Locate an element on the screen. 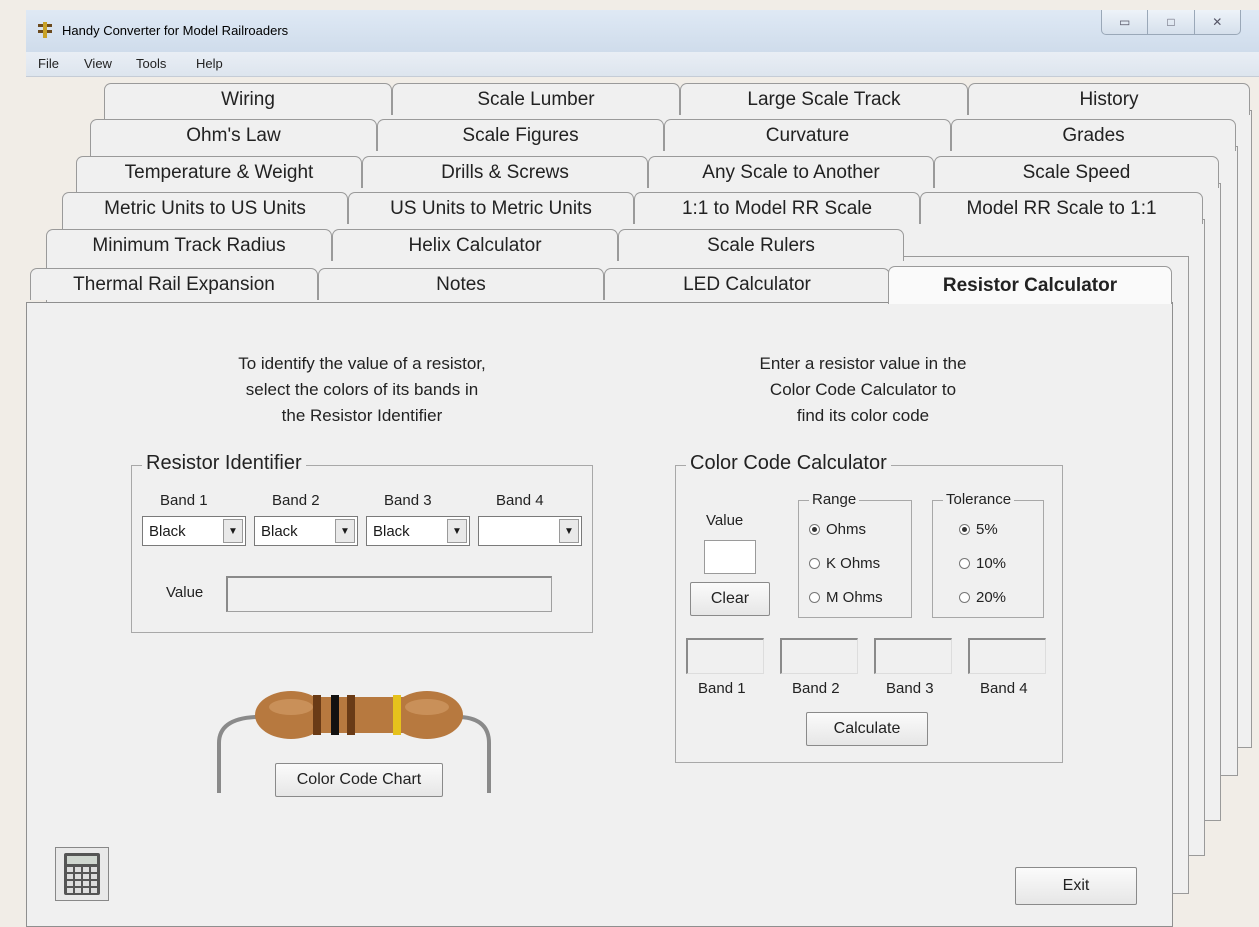  tab-scale-rulers: Scale Rulers is located at coordinates (761, 245).